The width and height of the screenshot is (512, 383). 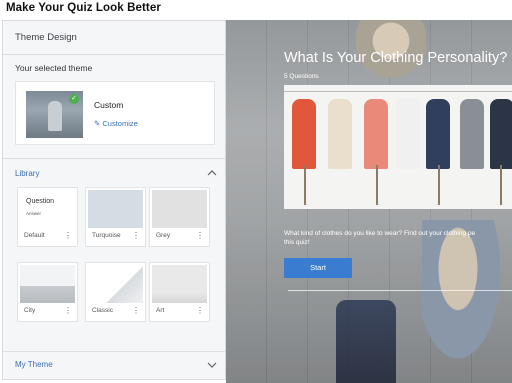 What do you see at coordinates (115, 113) in the screenshot?
I see `selected-theme-card: ✓ Custom ✎ Customize` at bounding box center [115, 113].